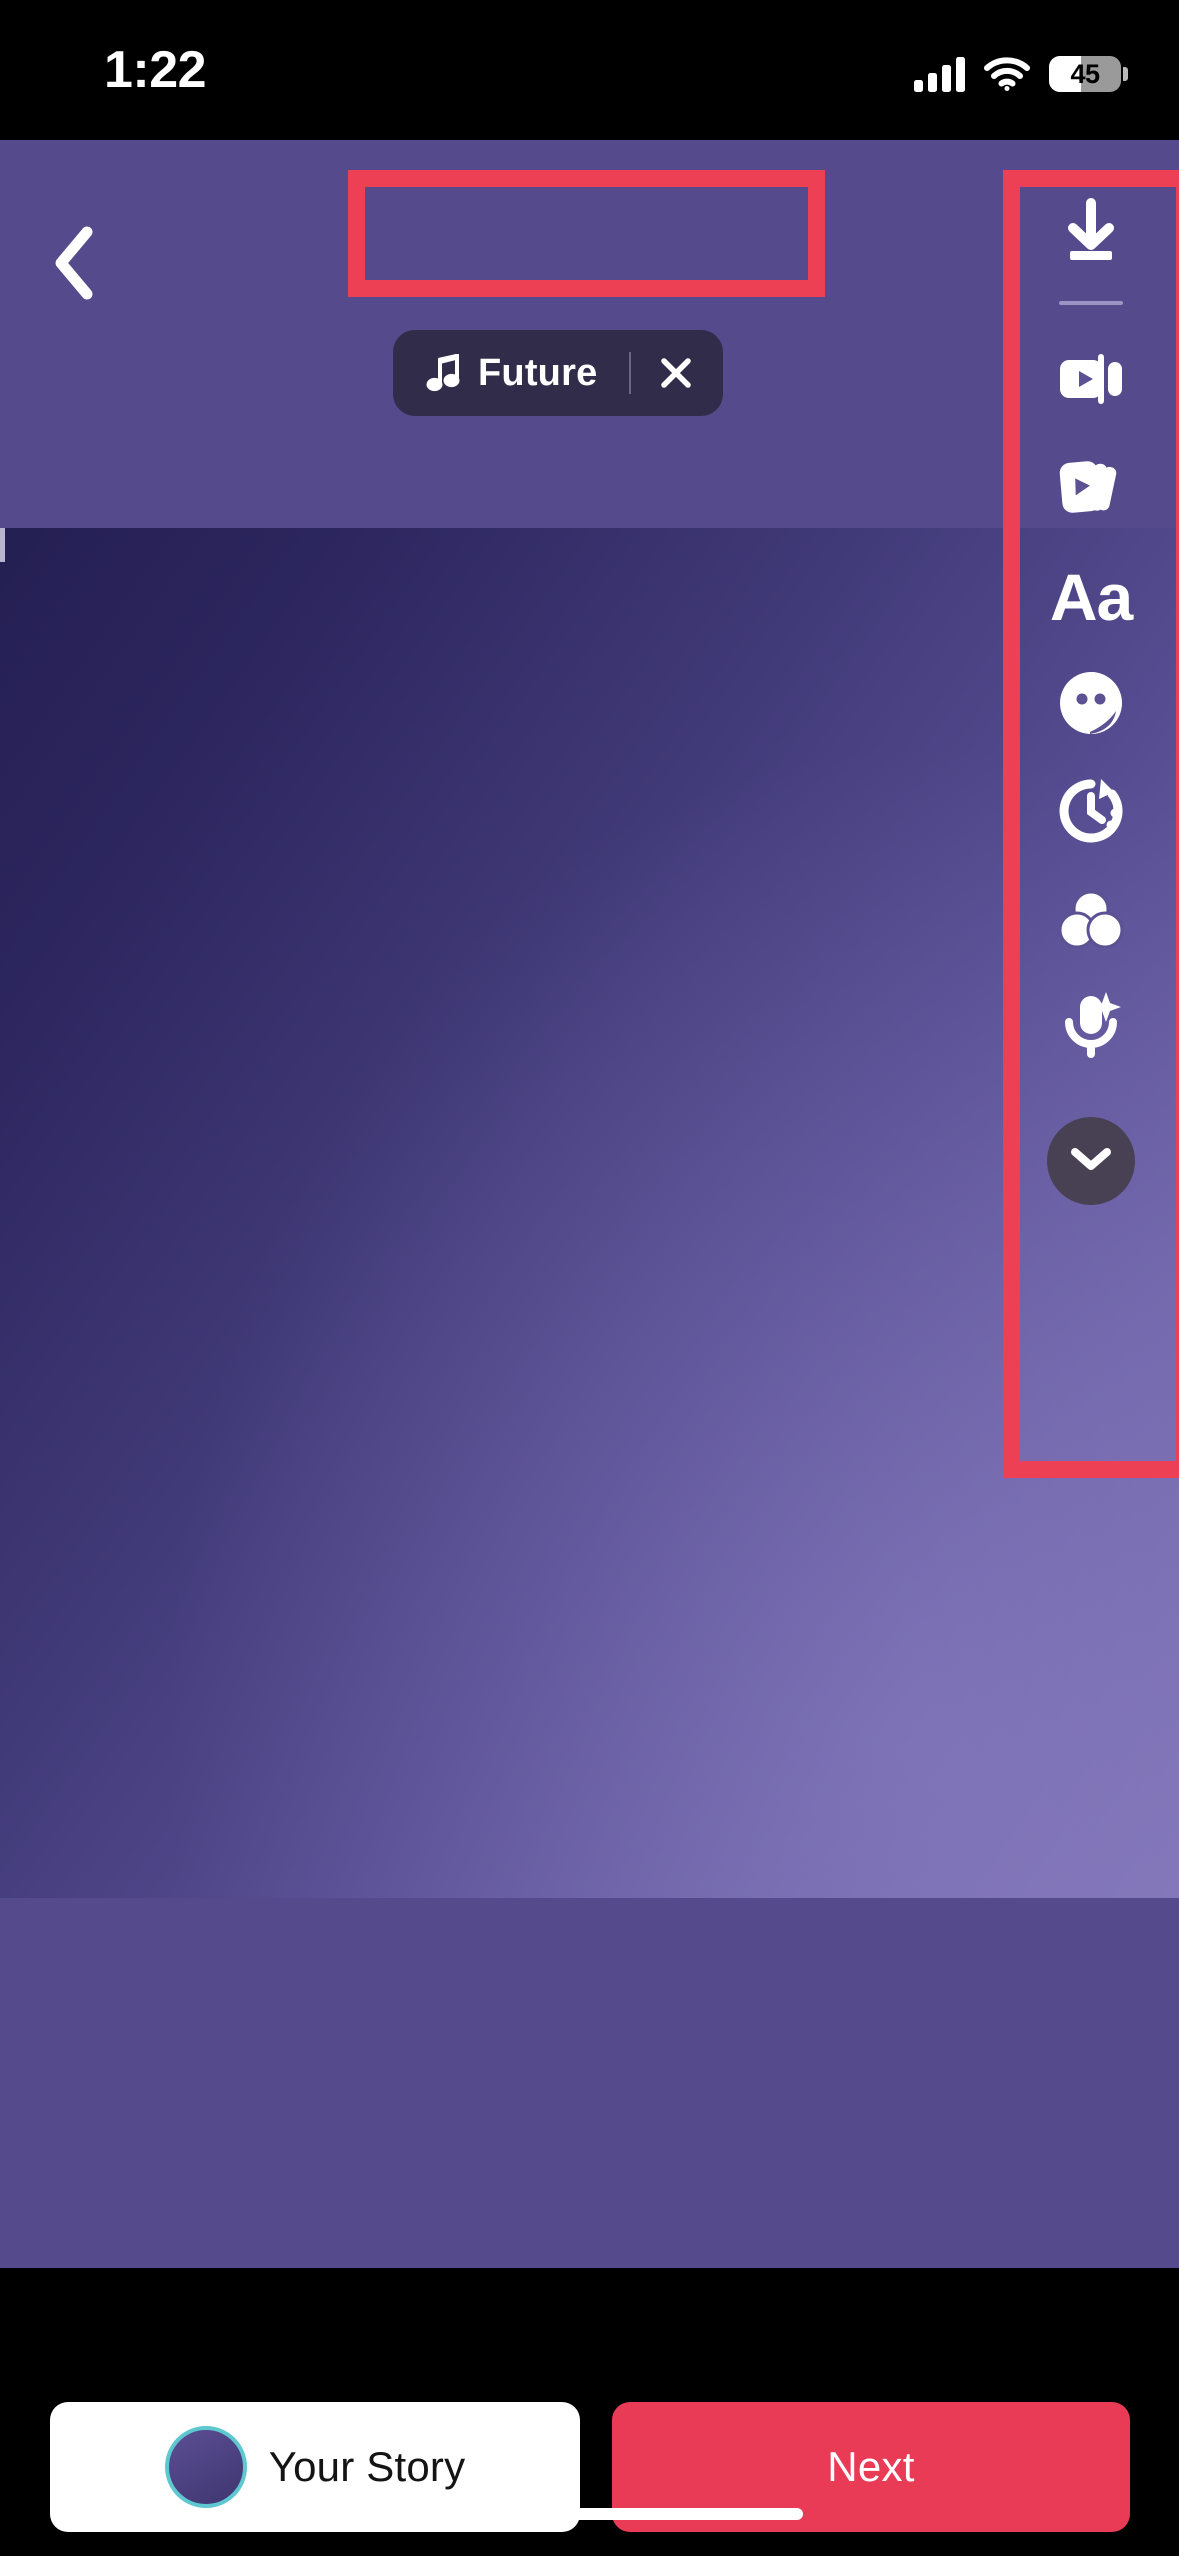 Image resolution: width=1179 pixels, height=2556 pixels. What do you see at coordinates (443, 373) in the screenshot?
I see `music-note-icon` at bounding box center [443, 373].